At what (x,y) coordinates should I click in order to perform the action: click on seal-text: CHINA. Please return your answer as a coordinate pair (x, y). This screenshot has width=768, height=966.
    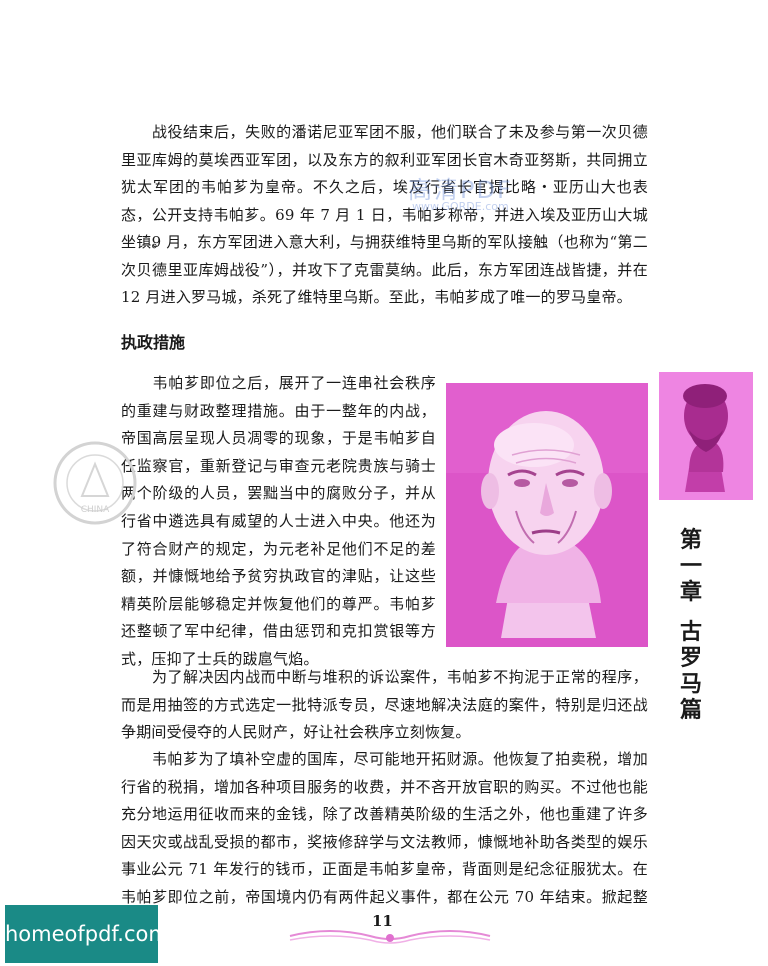
    Looking at the image, I should click on (95, 510).